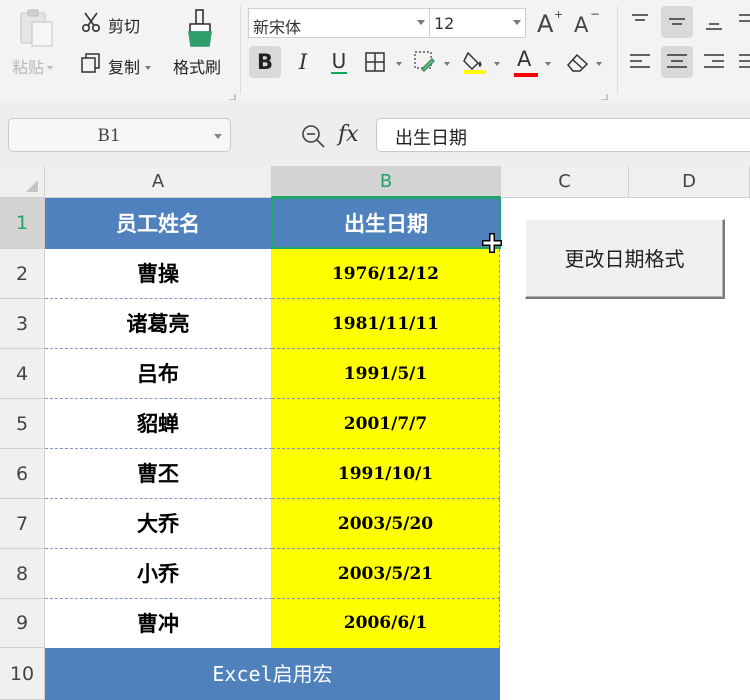  Describe the element at coordinates (277, 27) in the screenshot. I see `font-name-value: 新宋体` at that location.